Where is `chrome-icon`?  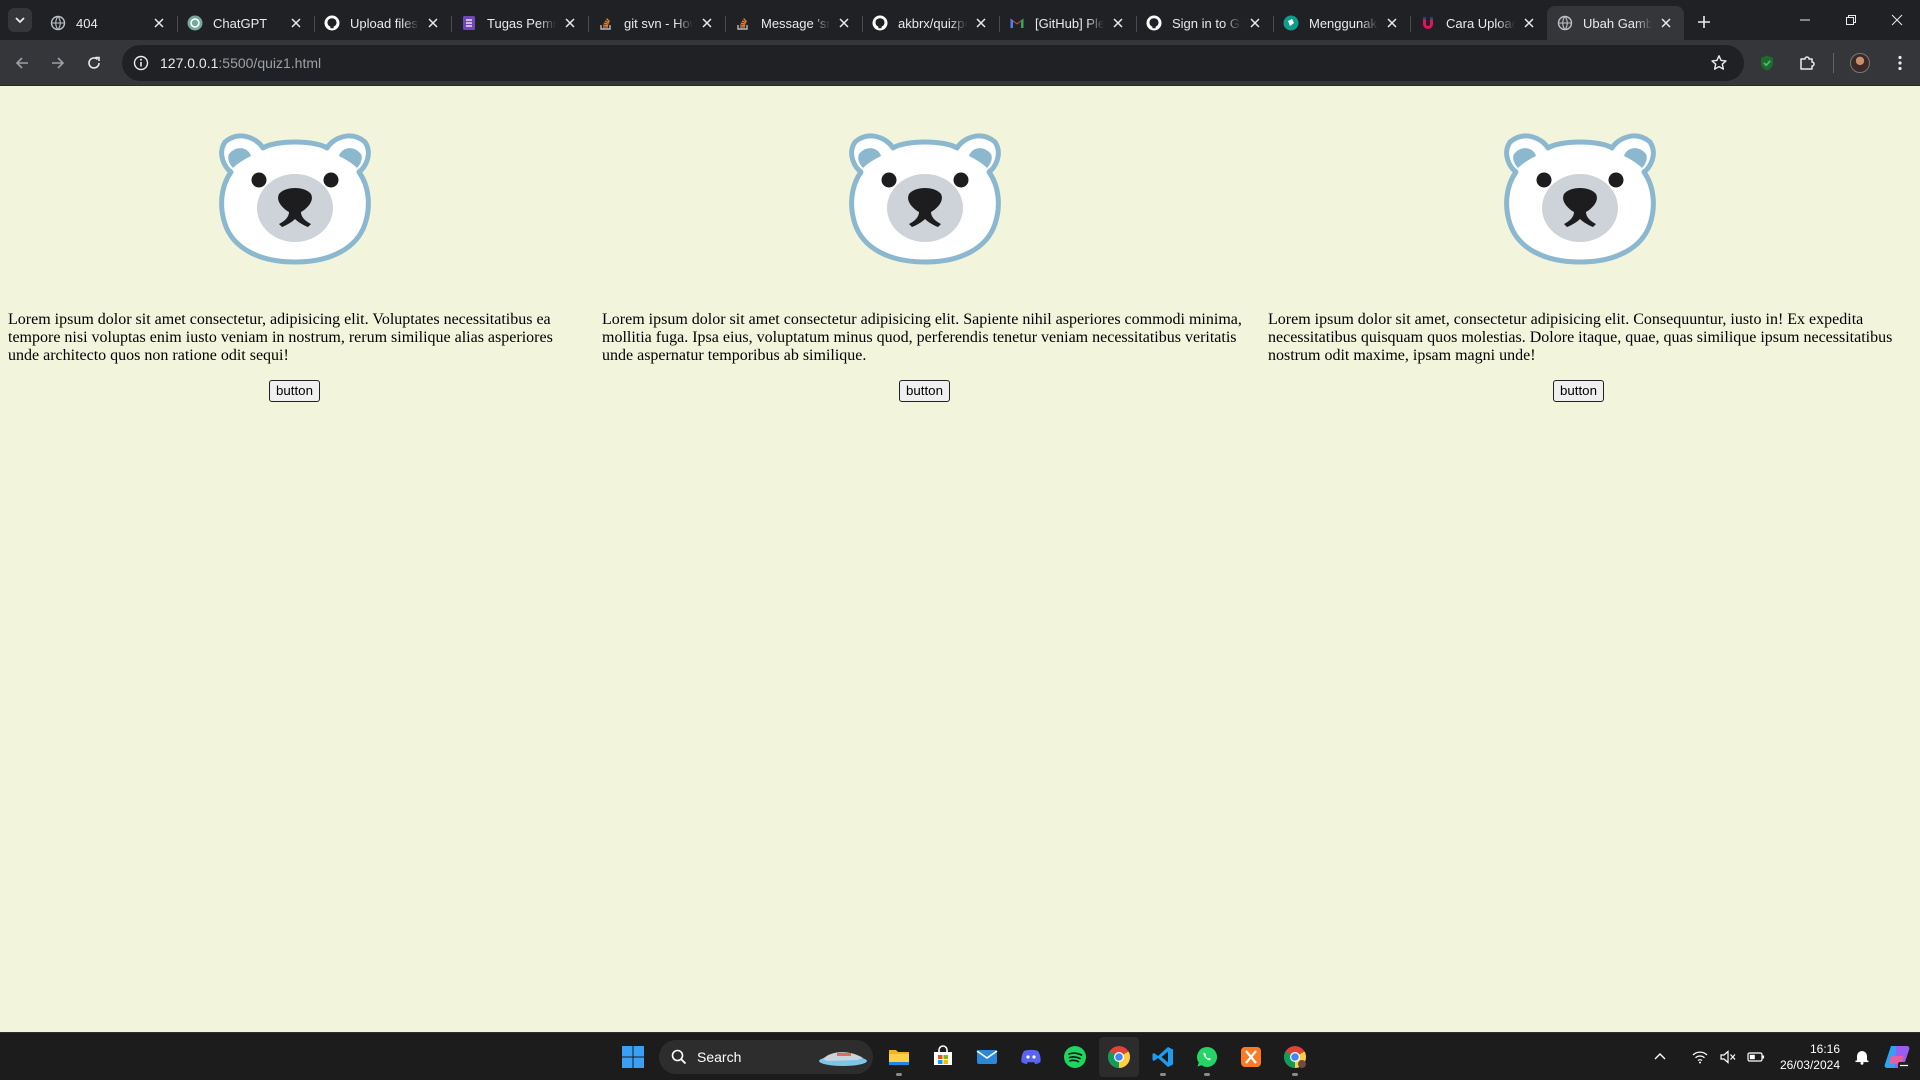
chrome-icon is located at coordinates (1119, 1057).